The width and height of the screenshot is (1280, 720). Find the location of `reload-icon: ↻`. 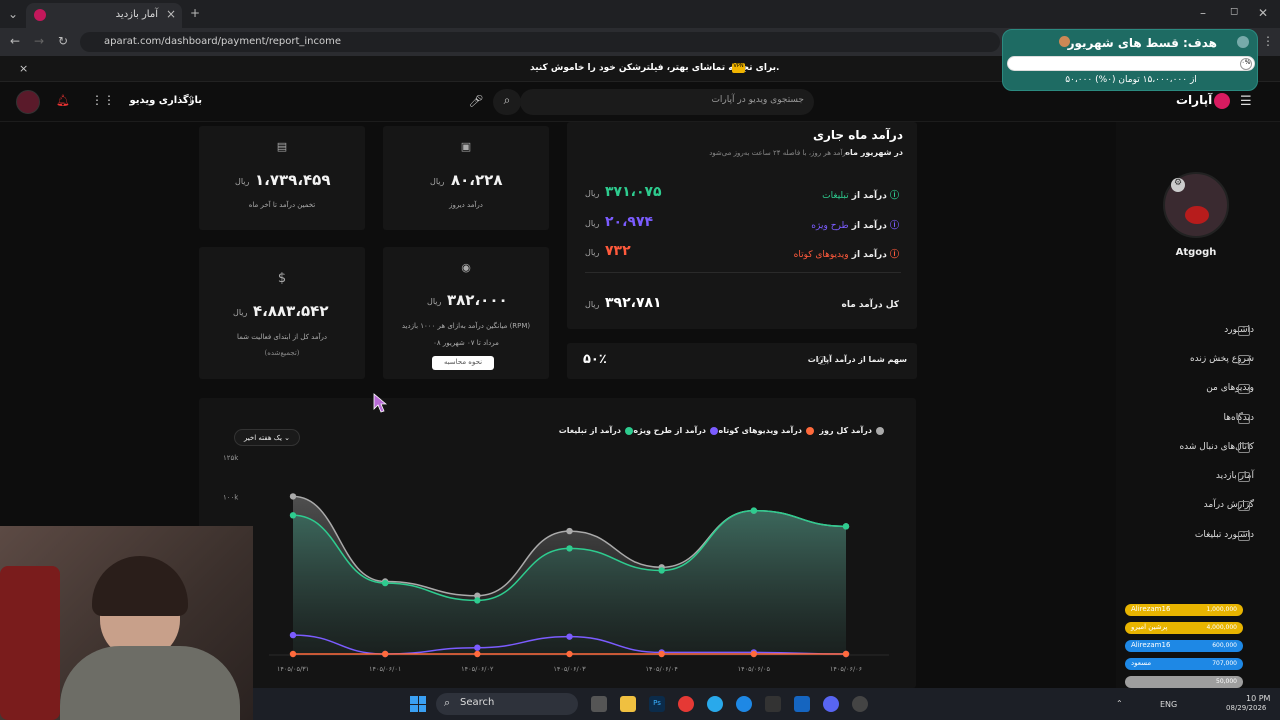

reload-icon: ↻ is located at coordinates (63, 41).